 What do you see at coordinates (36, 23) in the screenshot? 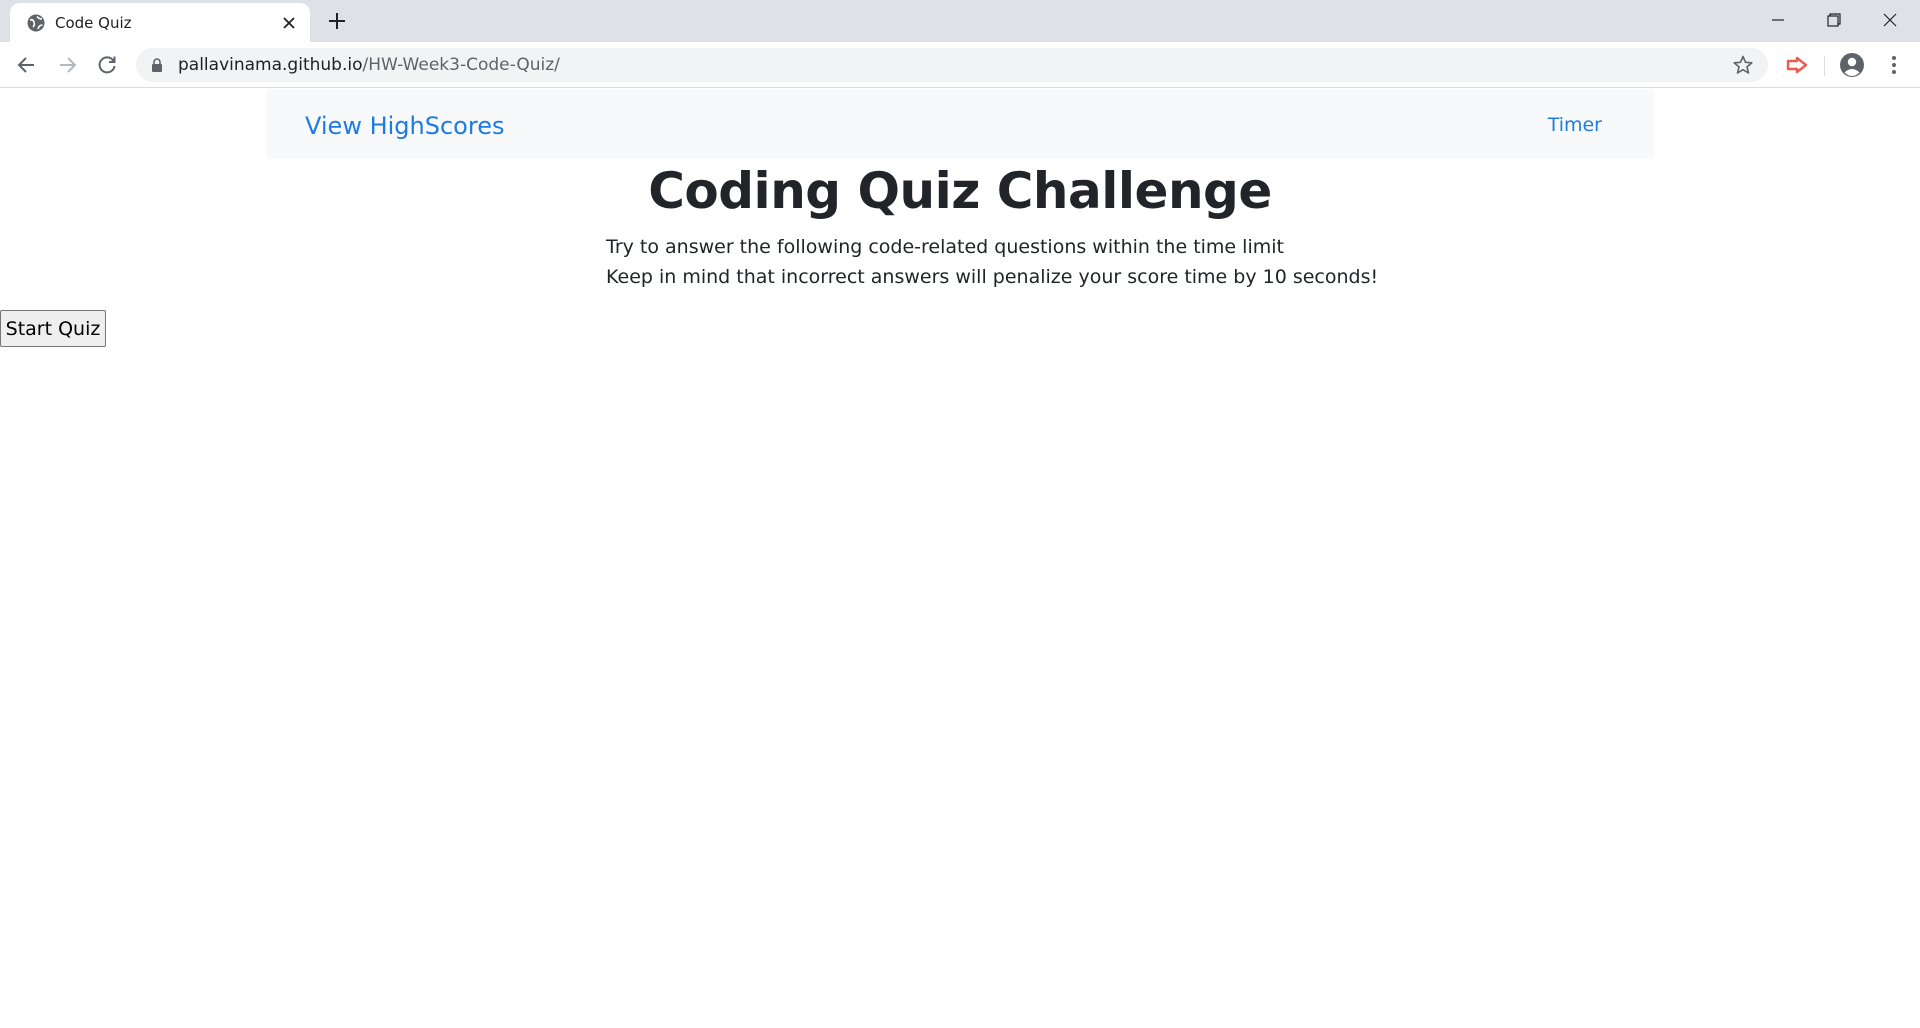
I see `globe-icon` at bounding box center [36, 23].